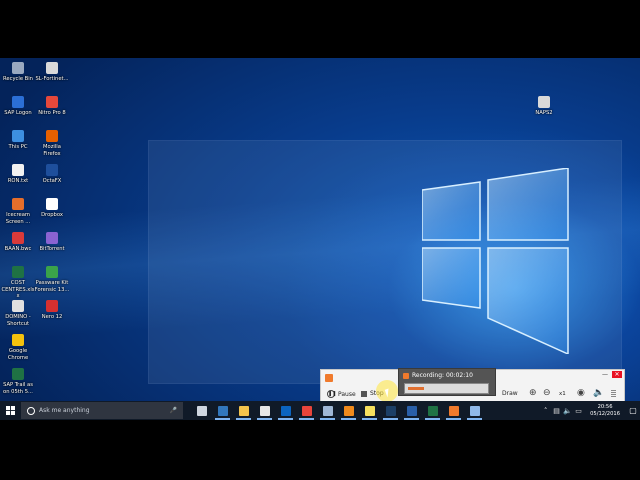 Image resolution: width=640 pixels, height=480 pixels. I want to click on excel-file-icon, so click(18, 272).